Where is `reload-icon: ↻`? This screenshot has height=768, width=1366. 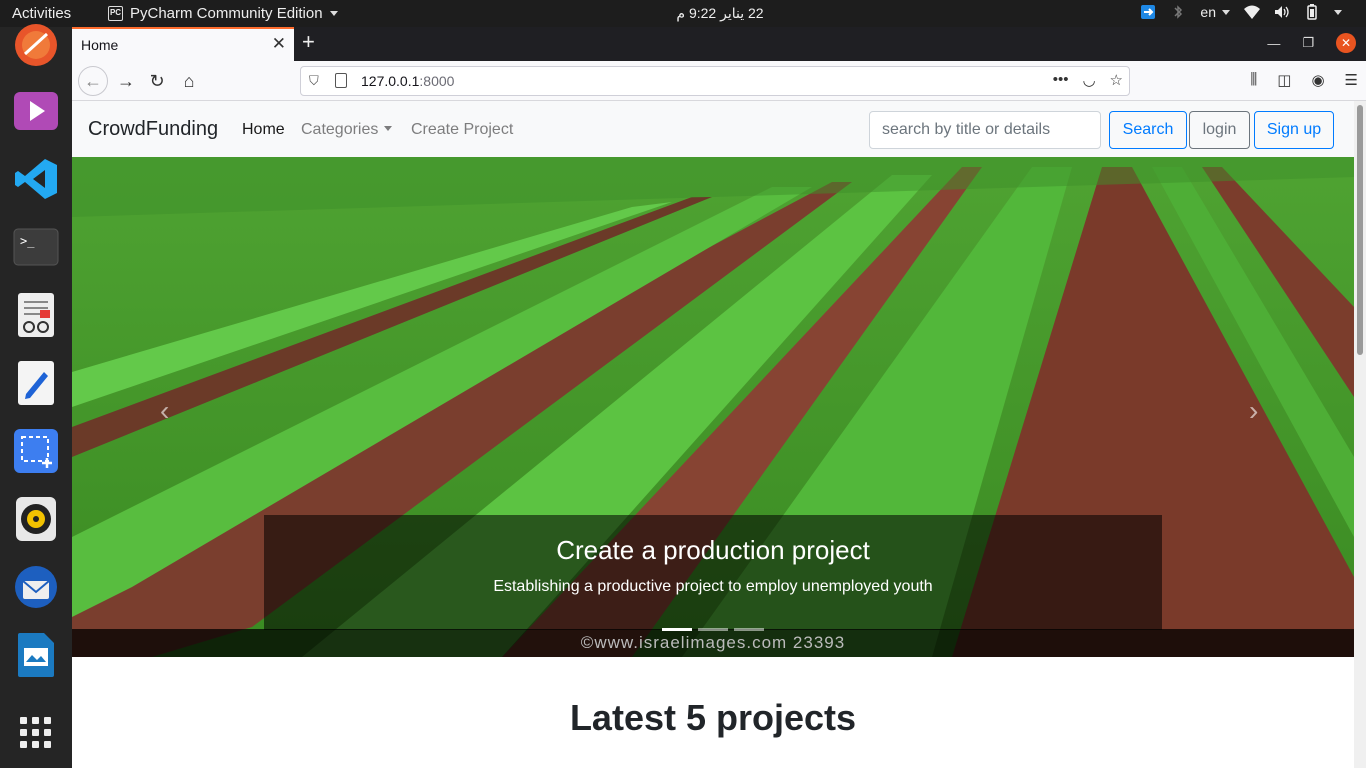 reload-icon: ↻ is located at coordinates (157, 81).